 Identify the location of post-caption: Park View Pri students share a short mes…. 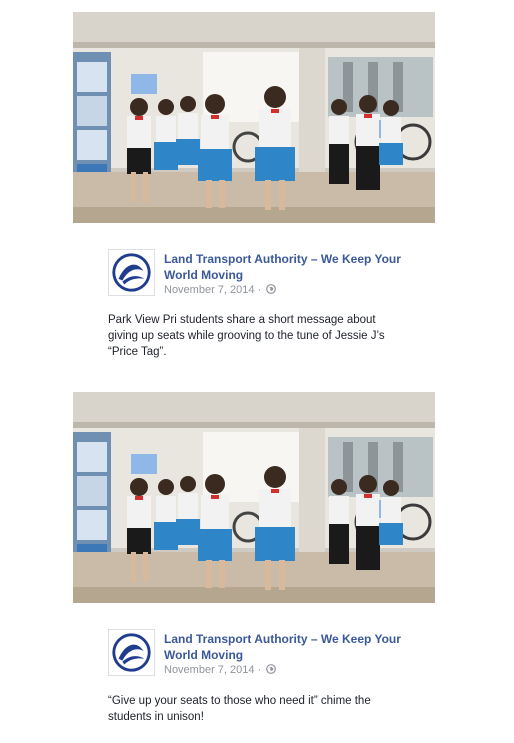
(246, 336).